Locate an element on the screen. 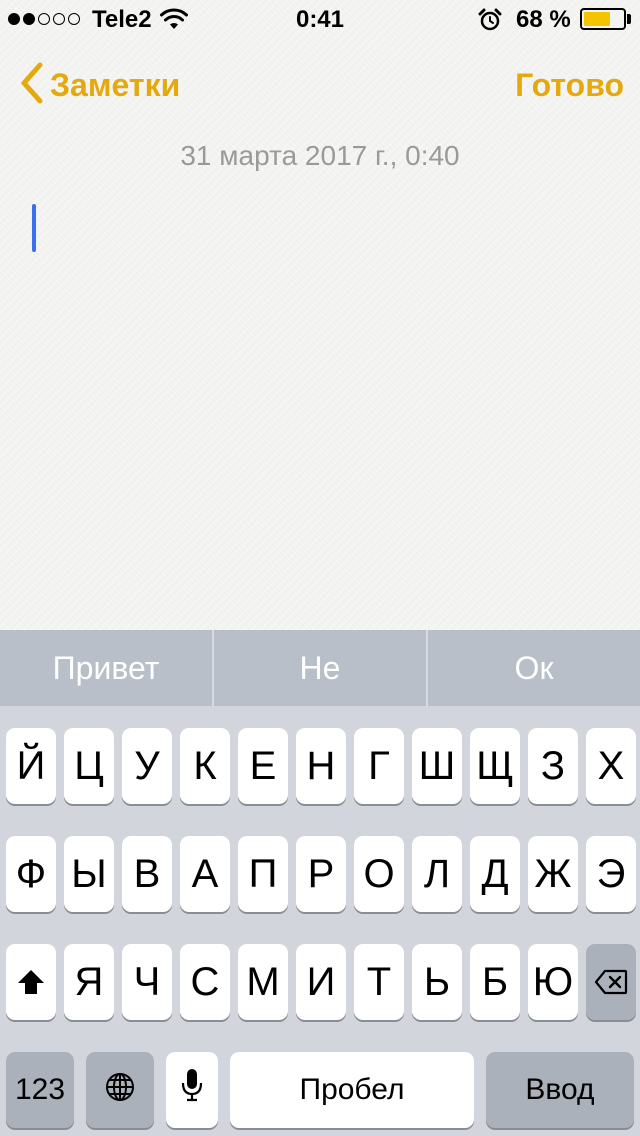  key: Г is located at coordinates (379, 766).